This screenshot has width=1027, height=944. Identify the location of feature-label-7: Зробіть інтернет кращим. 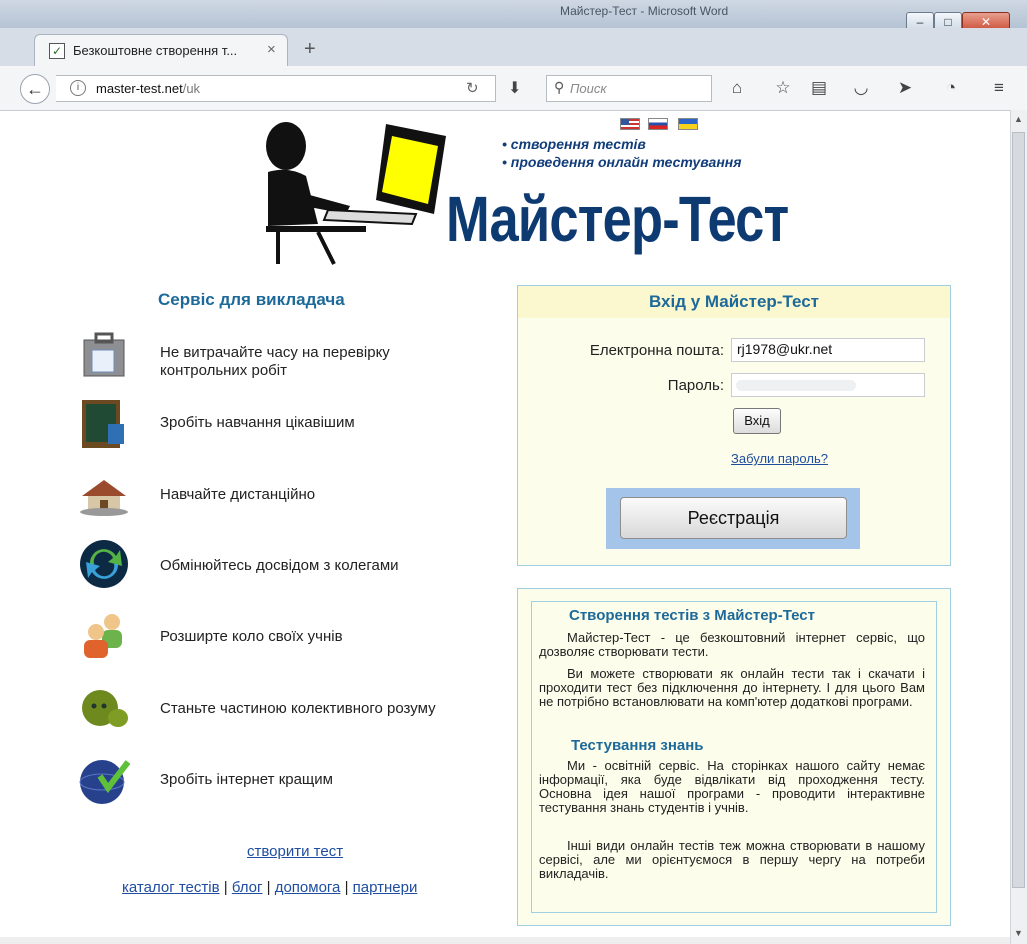
(246, 779).